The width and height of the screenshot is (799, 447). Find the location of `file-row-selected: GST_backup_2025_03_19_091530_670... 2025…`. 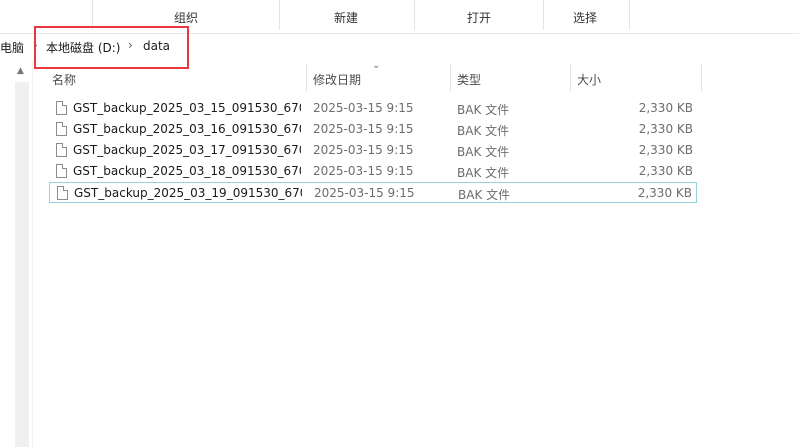

file-row-selected: GST_backup_2025_03_19_091530_670... 2025… is located at coordinates (373, 192).